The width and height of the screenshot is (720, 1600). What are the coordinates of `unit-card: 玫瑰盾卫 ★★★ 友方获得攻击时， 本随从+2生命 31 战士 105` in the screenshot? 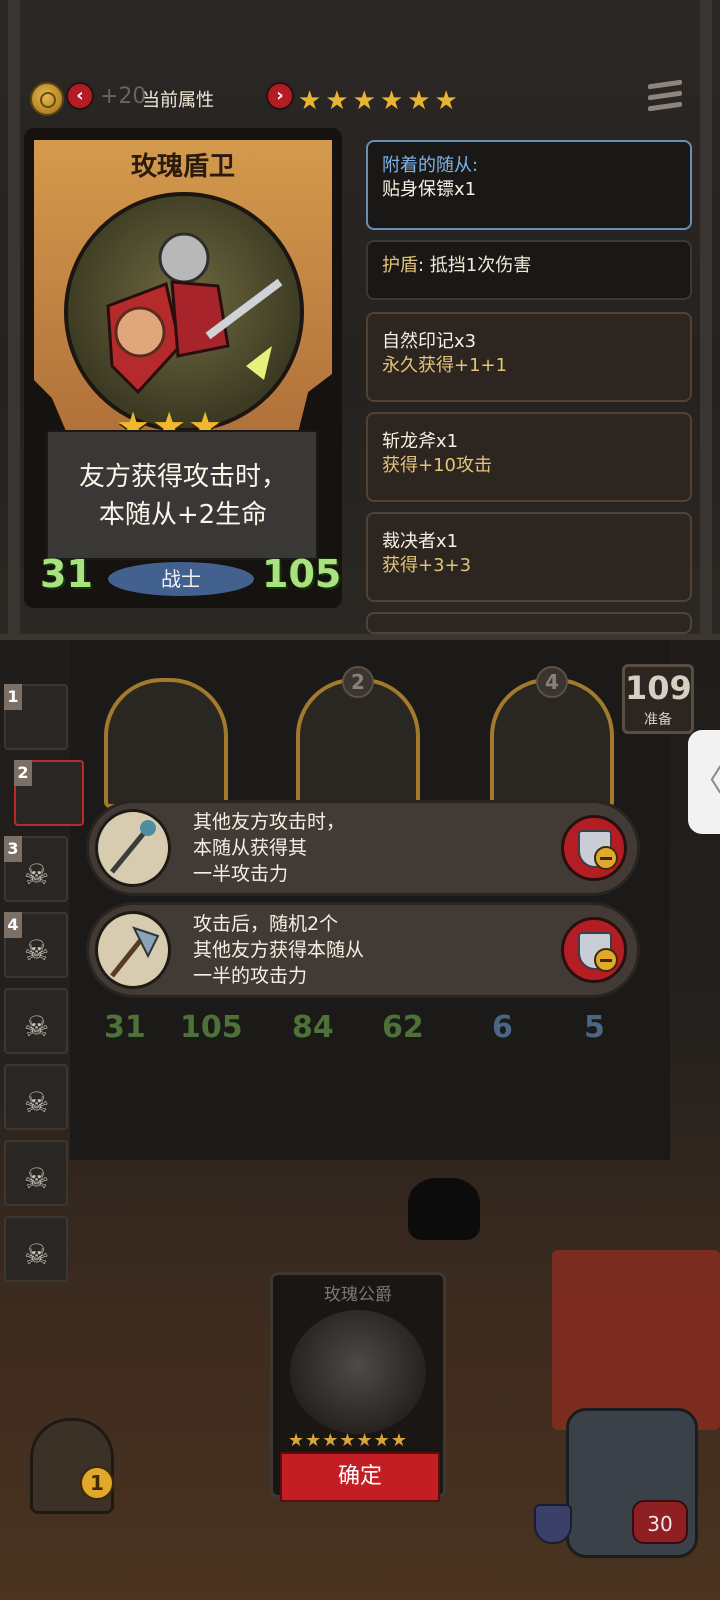 It's located at (183, 368).